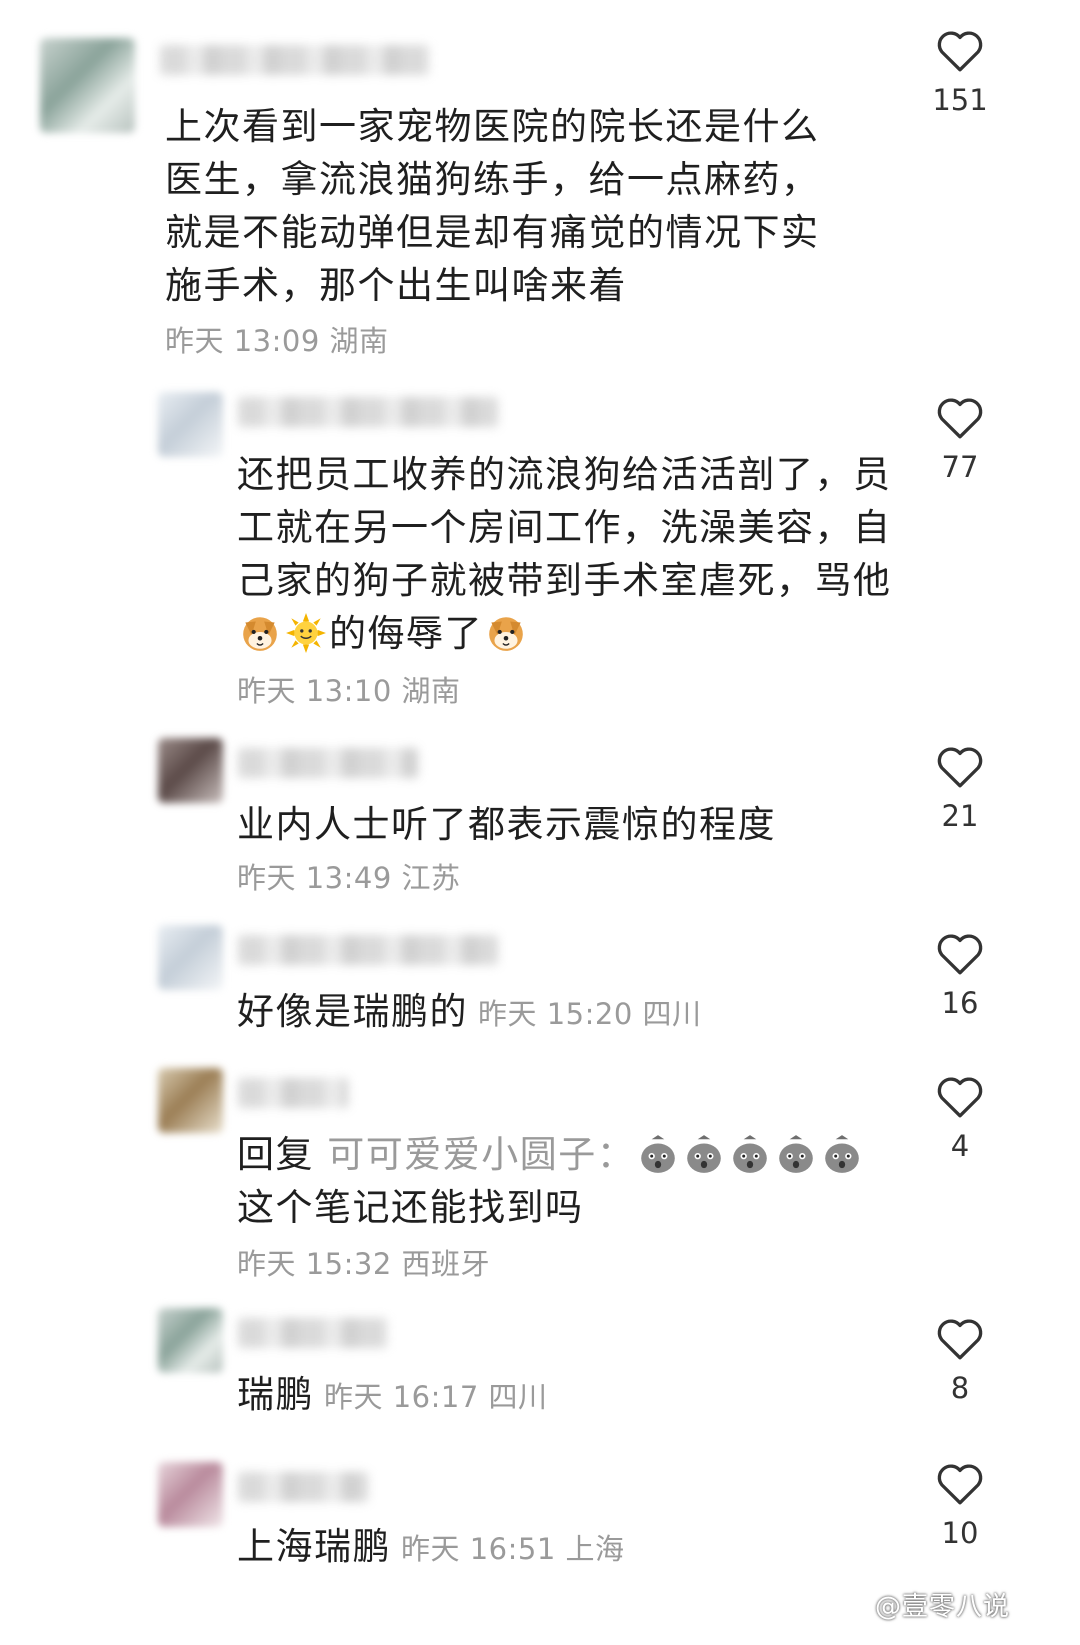 This screenshot has width=1080, height=1645. What do you see at coordinates (478, 1549) in the screenshot?
I see `comment-time: 昨天 16:51` at bounding box center [478, 1549].